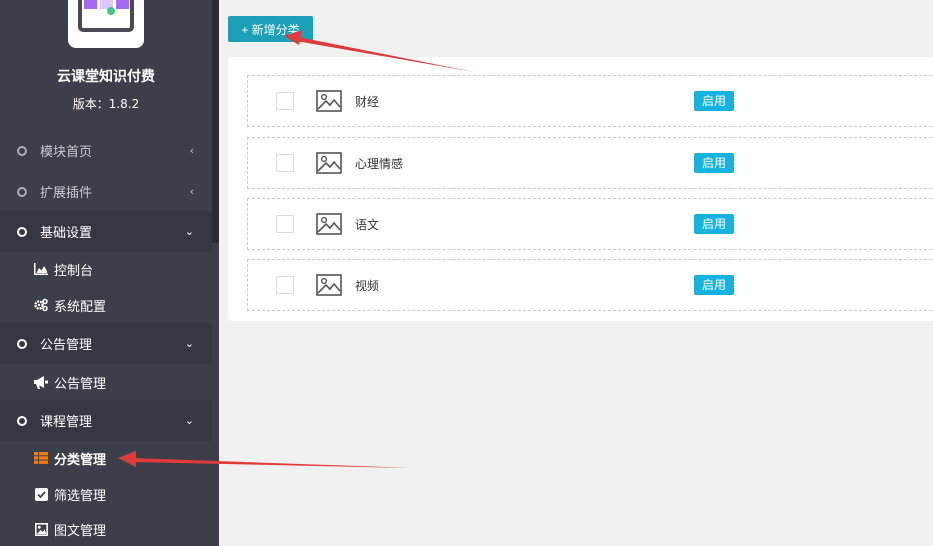 Image resolution: width=933 pixels, height=546 pixels. I want to click on sub-item-notice-manage: 公告管理, so click(109, 382).